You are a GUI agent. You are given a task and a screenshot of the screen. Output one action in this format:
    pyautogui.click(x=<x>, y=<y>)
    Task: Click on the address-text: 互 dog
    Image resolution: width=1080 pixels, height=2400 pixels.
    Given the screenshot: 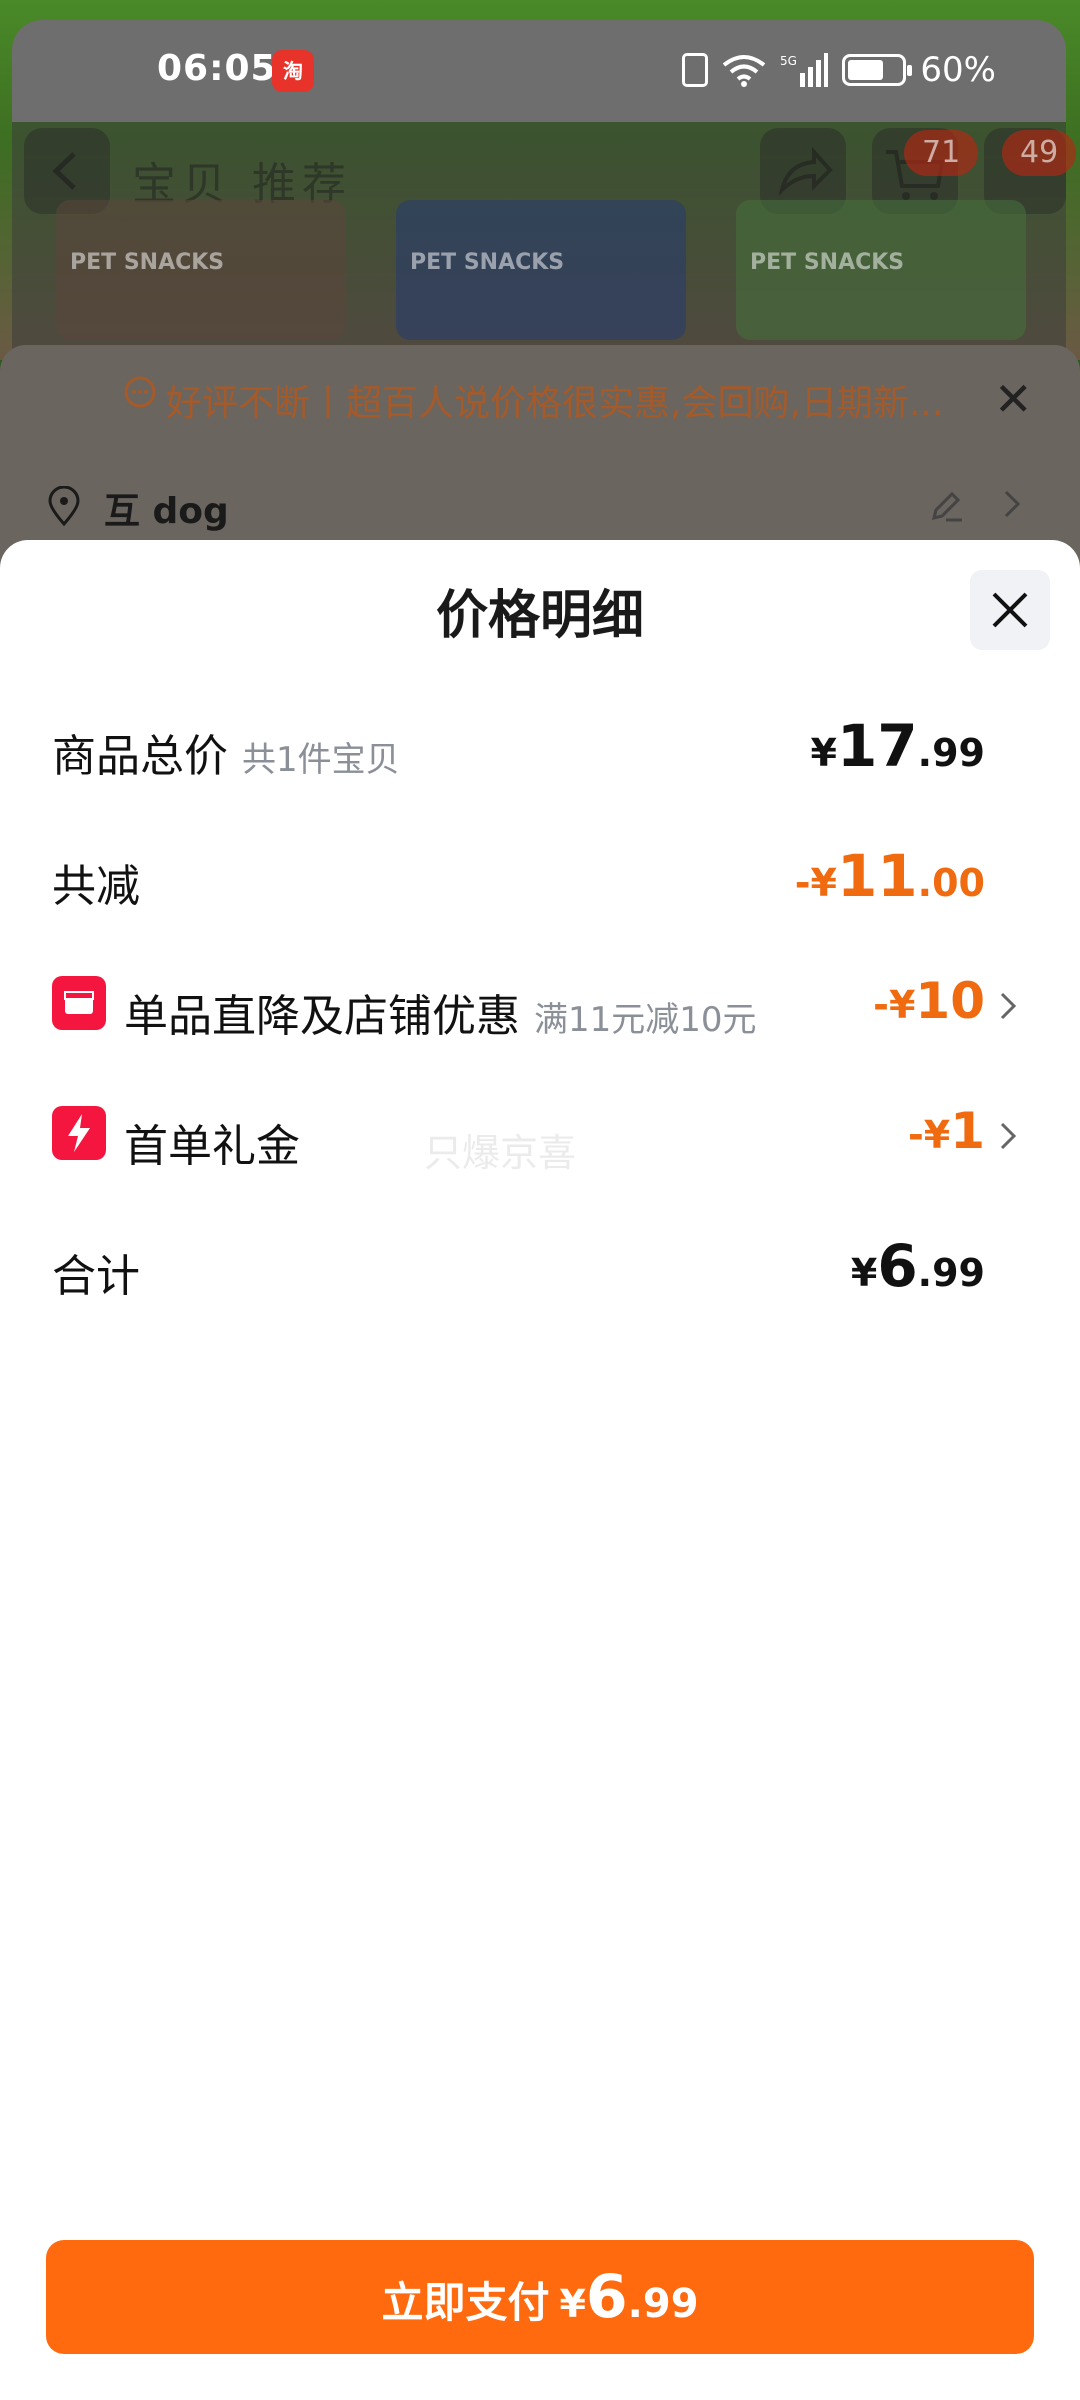 What is the action you would take?
    pyautogui.click(x=166, y=511)
    